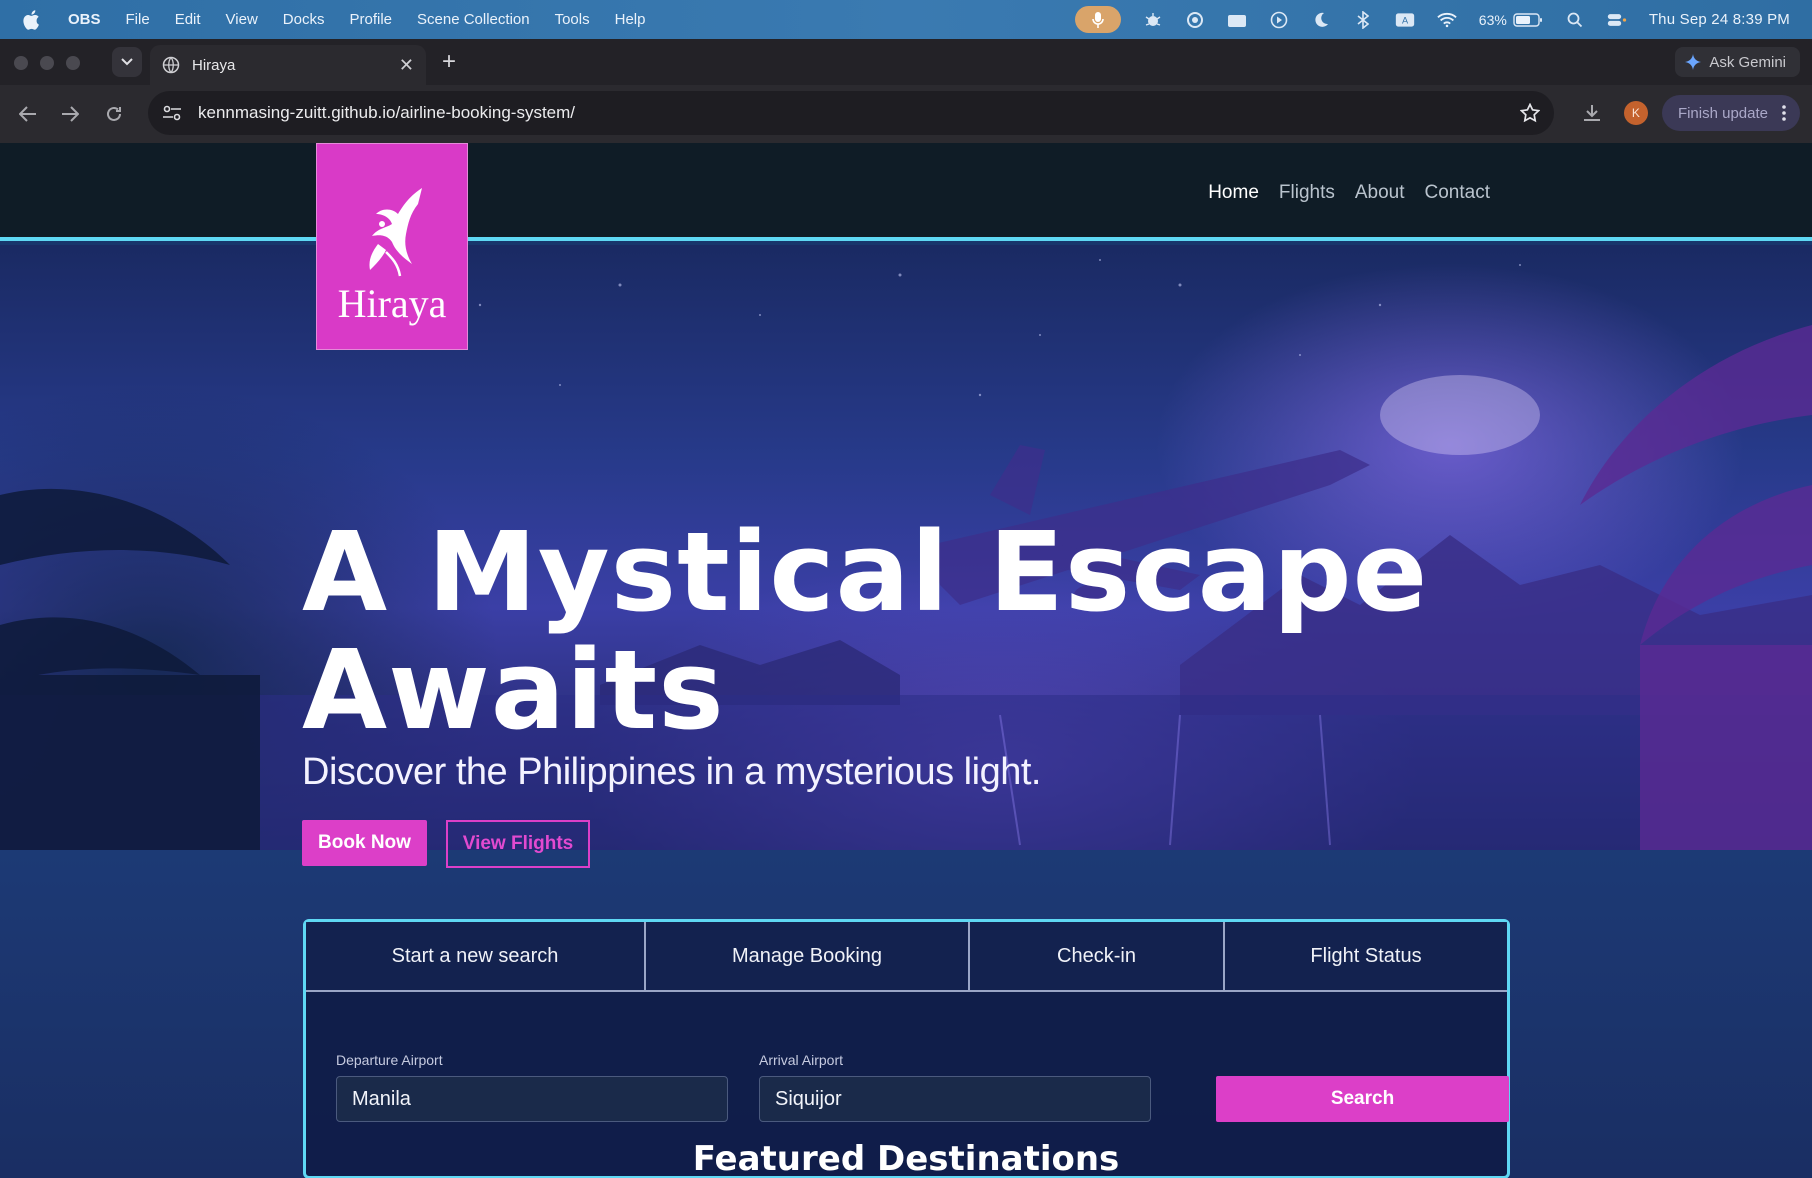 The width and height of the screenshot is (1812, 1178). What do you see at coordinates (532, 1099) in the screenshot?
I see `departure-airport-input: Manila` at bounding box center [532, 1099].